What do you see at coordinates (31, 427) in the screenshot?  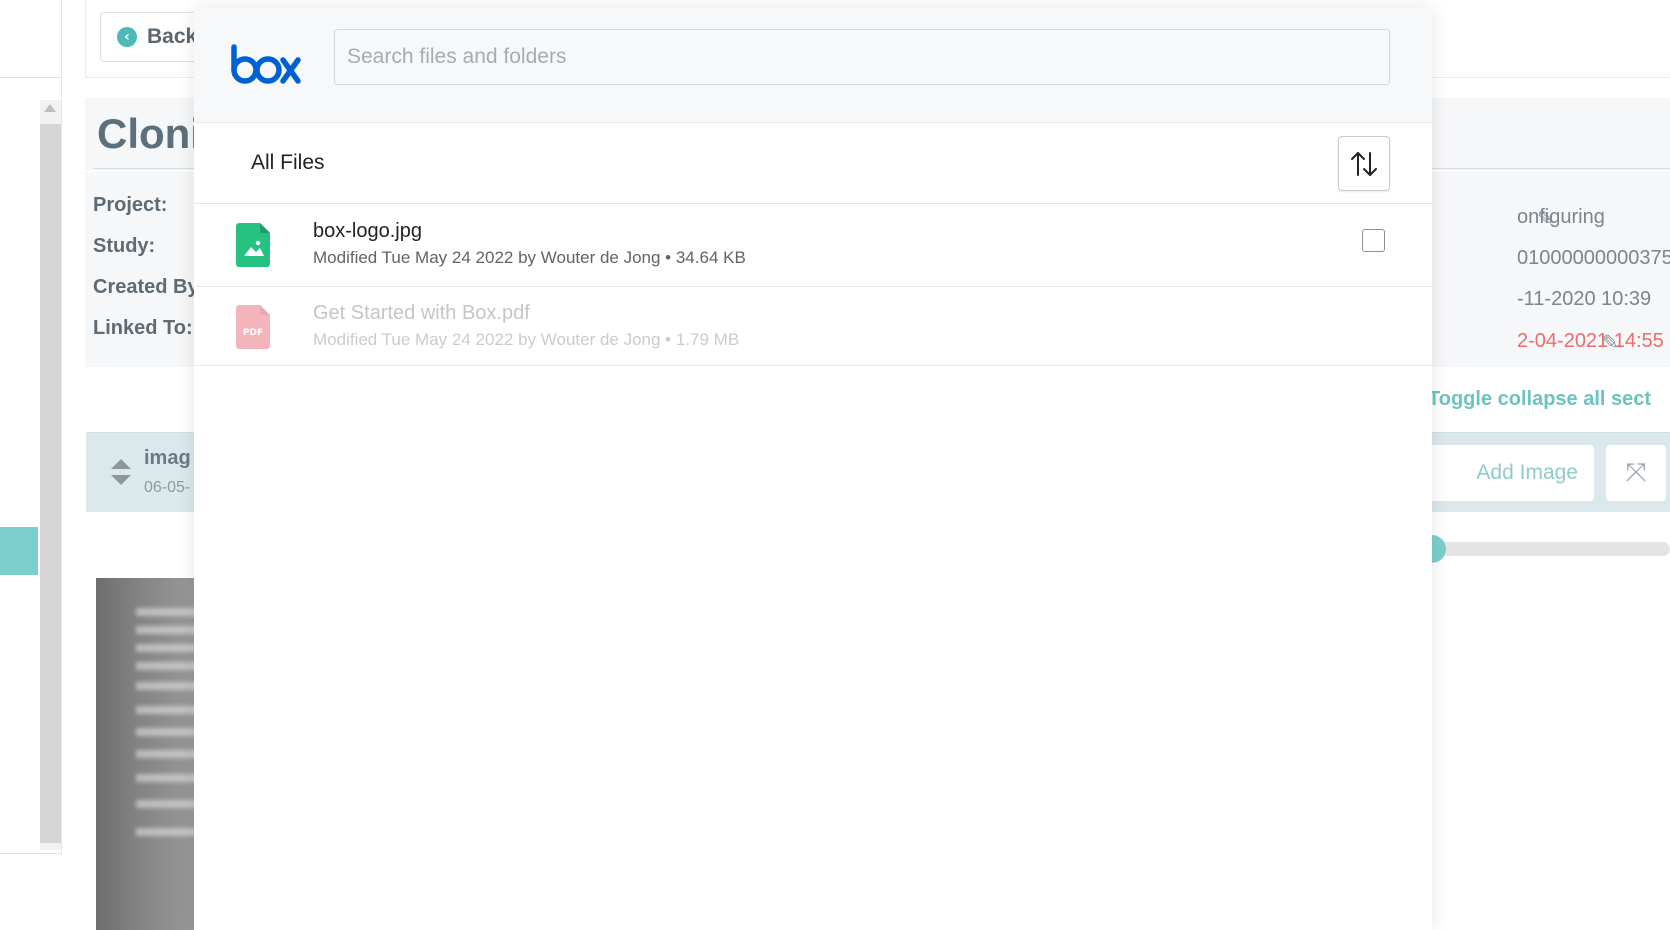 I see `left-rail` at bounding box center [31, 427].